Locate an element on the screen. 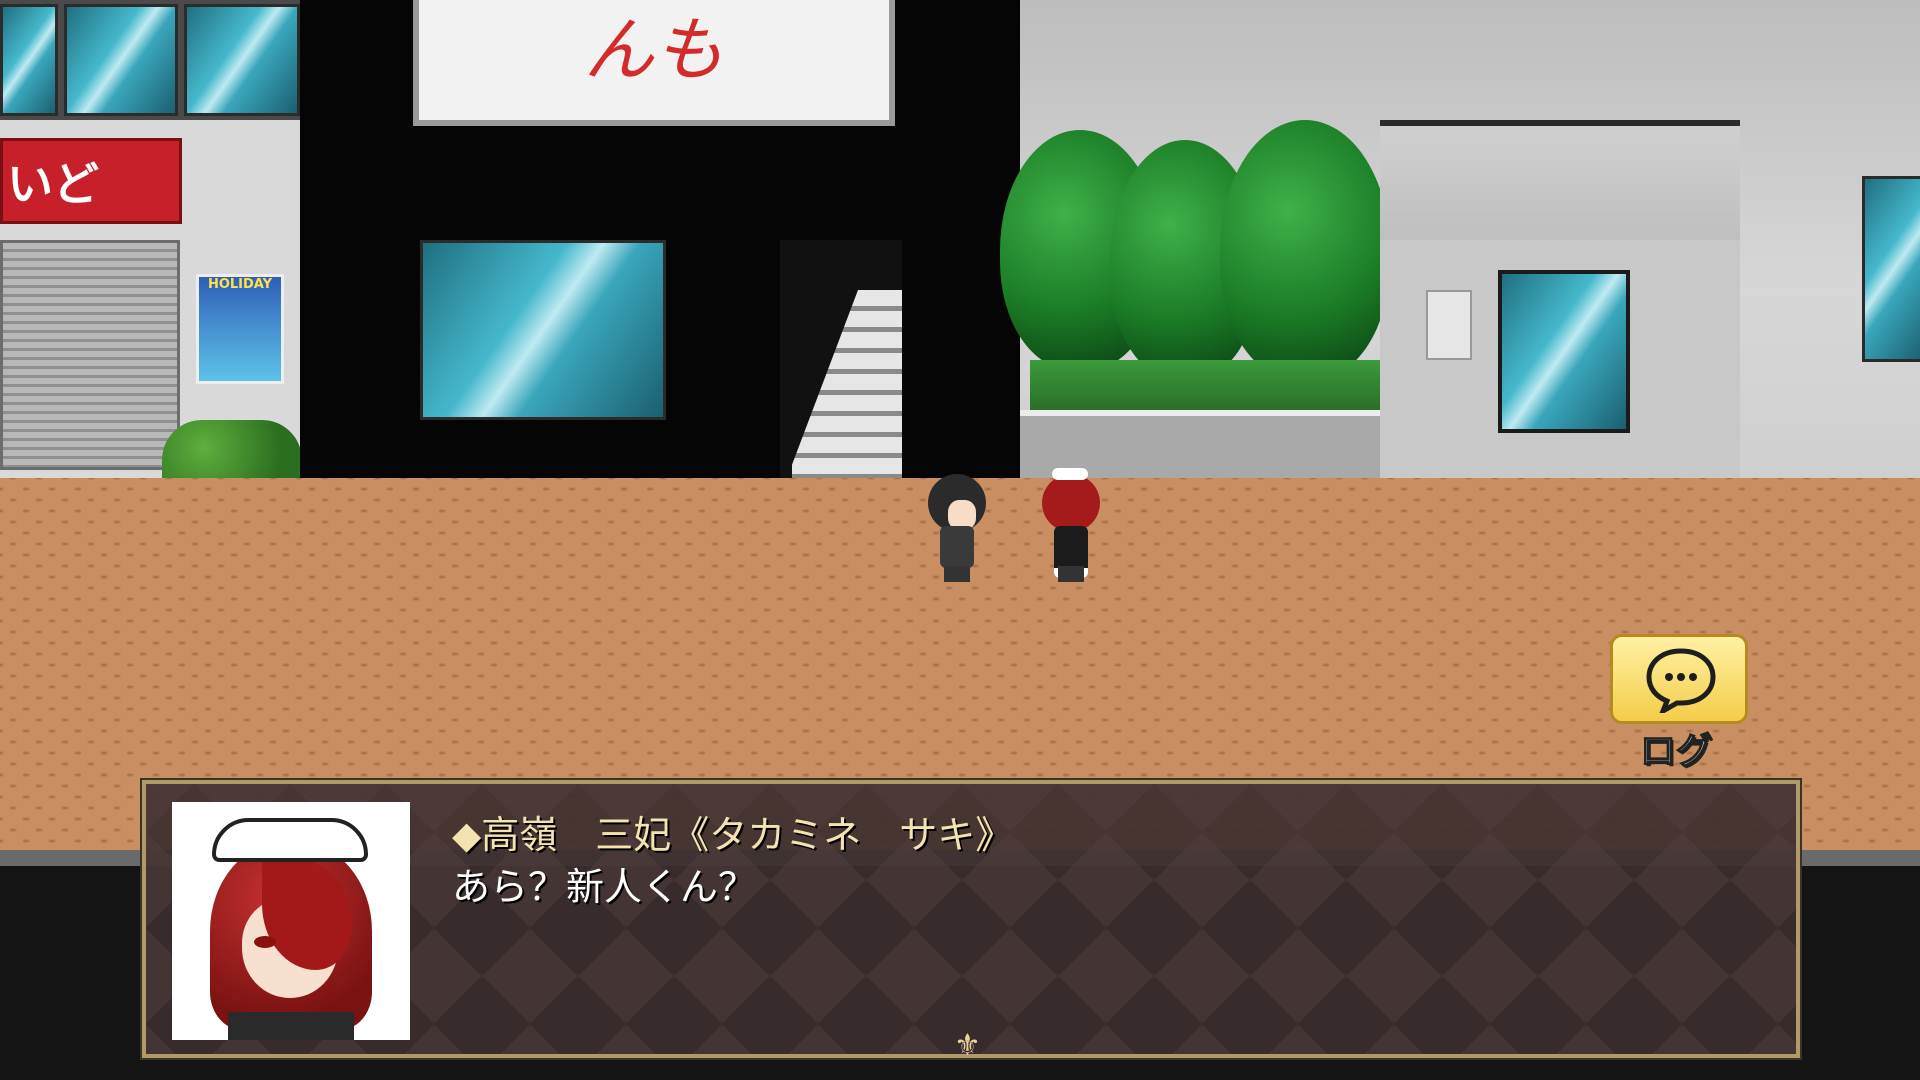 This screenshot has height=1080, width=1920. player-character is located at coordinates (957, 529).